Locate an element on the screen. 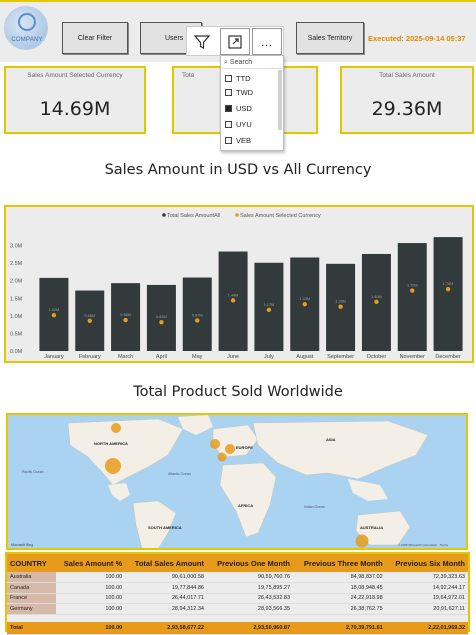 The height and width of the screenshot is (635, 476). x-tick-label: November is located at coordinates (413, 357).